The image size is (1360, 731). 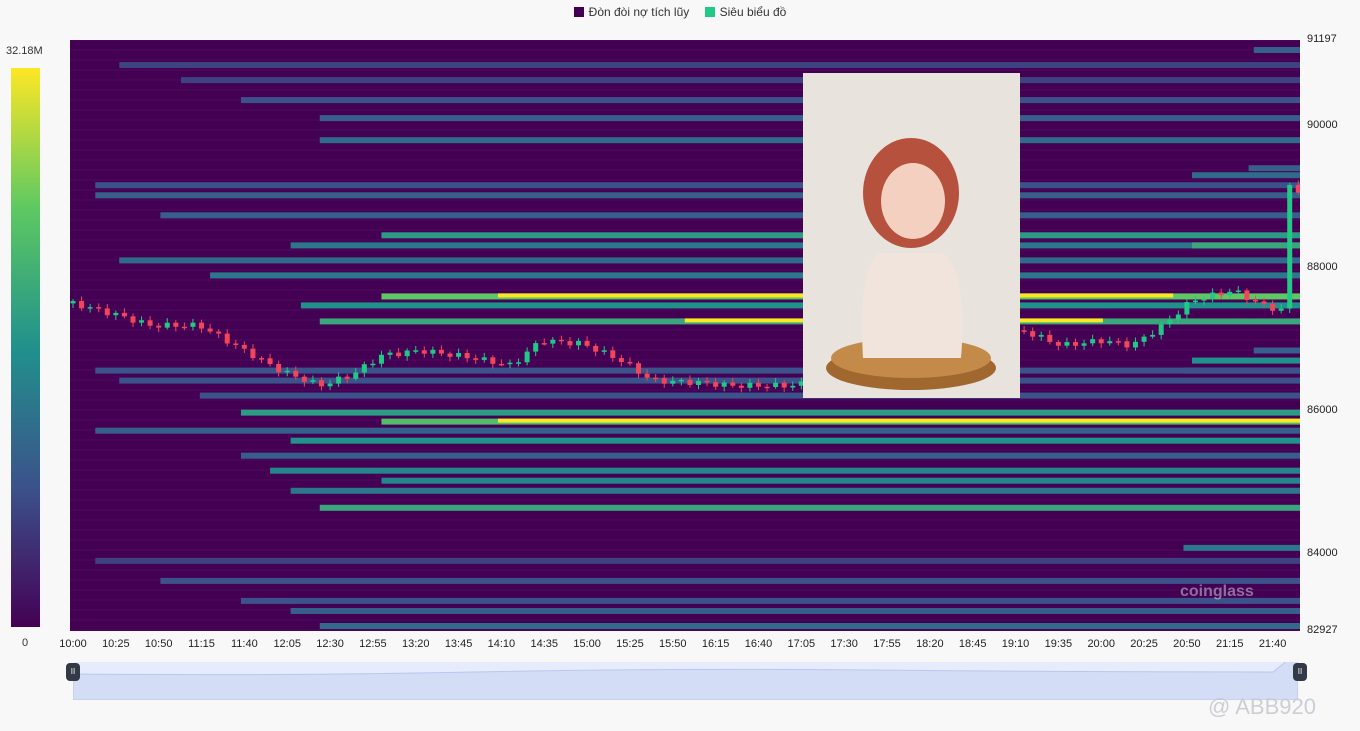 I want to click on colorbar-min-label: 0, so click(x=25, y=643).